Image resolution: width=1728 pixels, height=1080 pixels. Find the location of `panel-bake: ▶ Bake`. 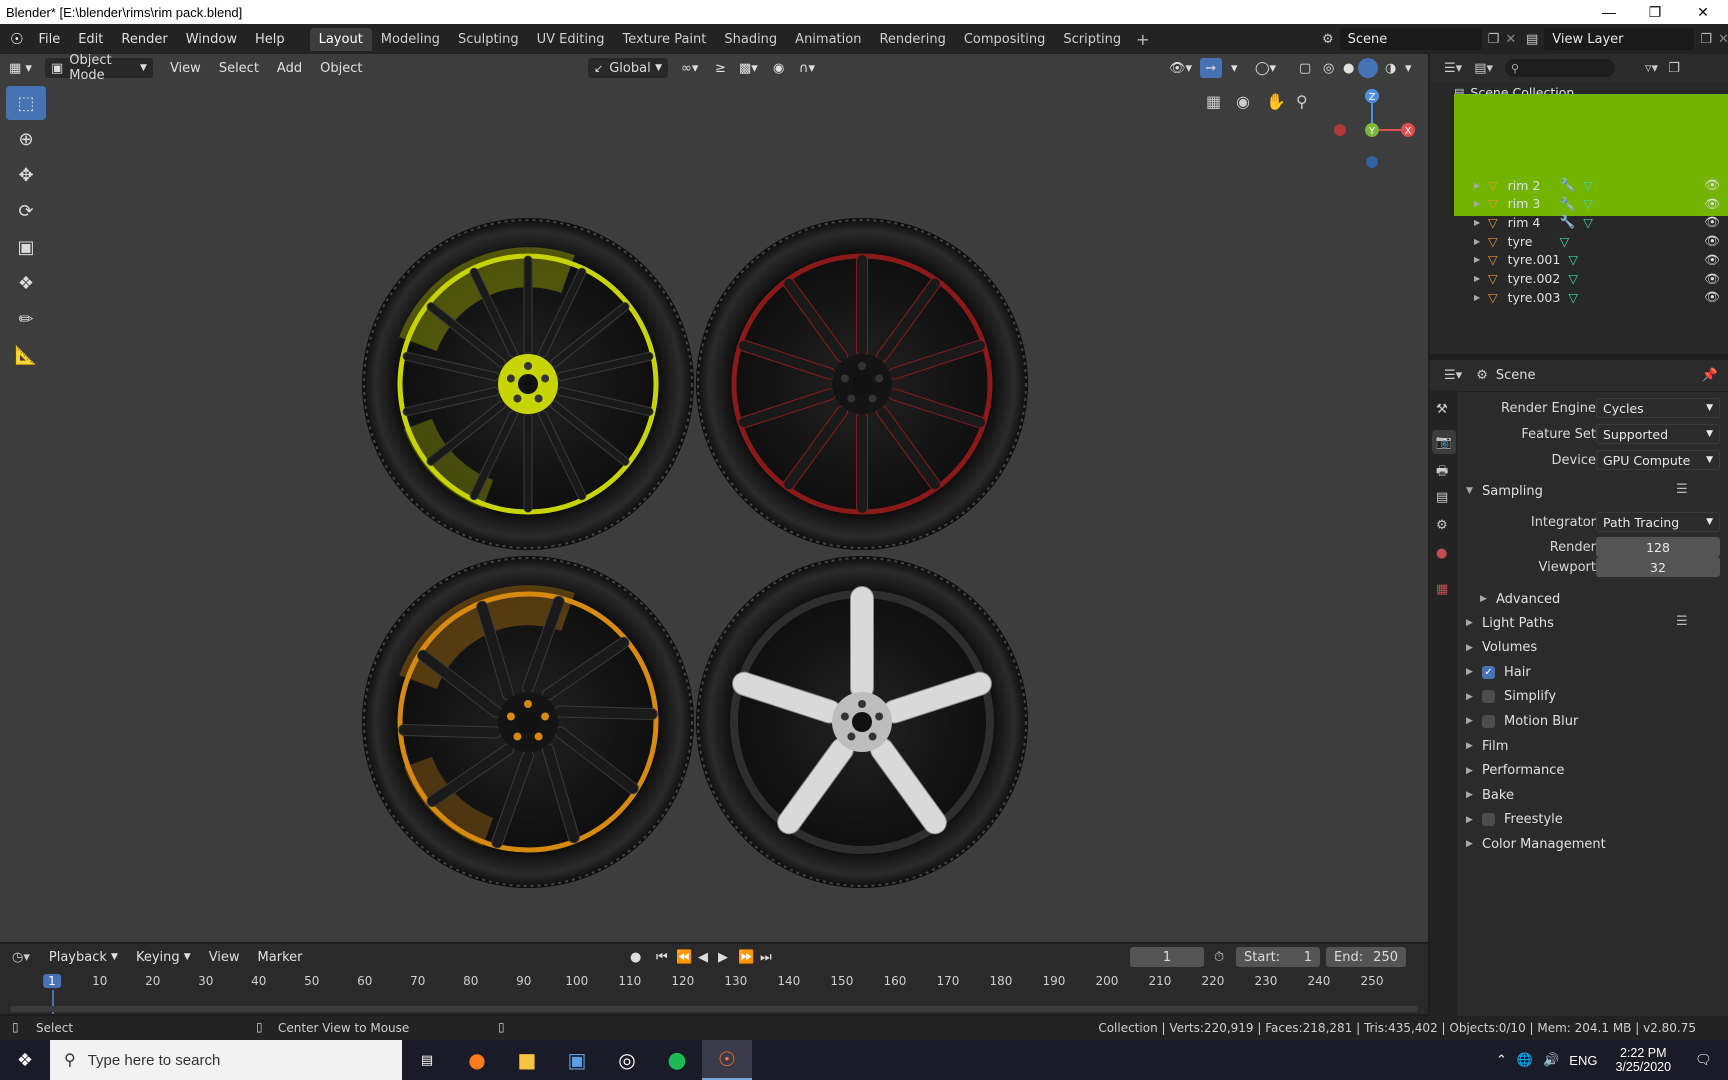

panel-bake: ▶ Bake is located at coordinates (1490, 795).